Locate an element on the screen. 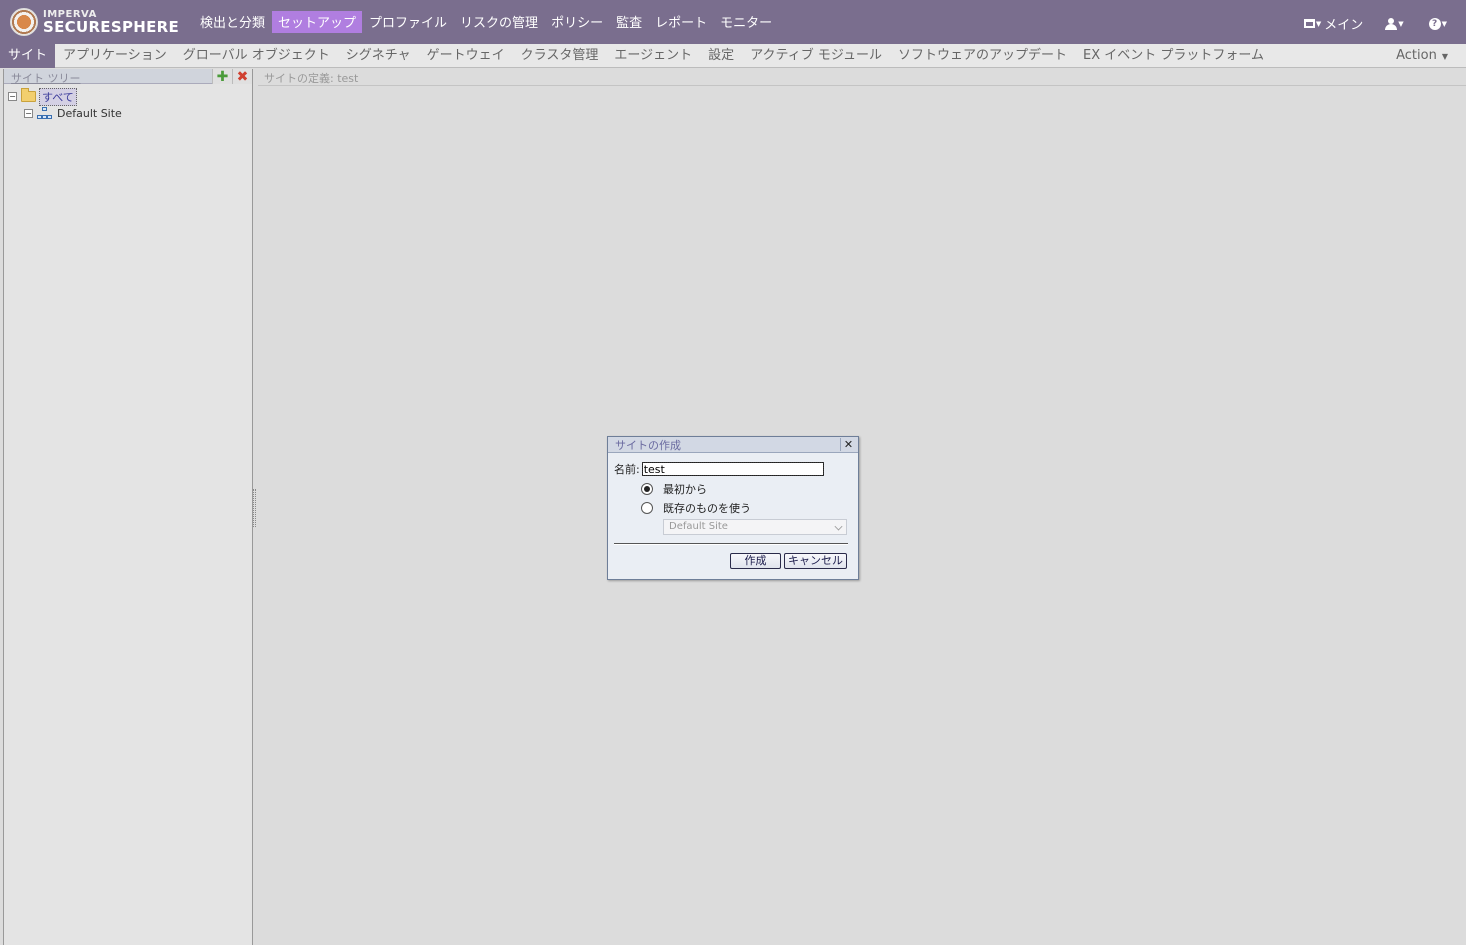  site-hierarchy-icon is located at coordinates (45, 113).